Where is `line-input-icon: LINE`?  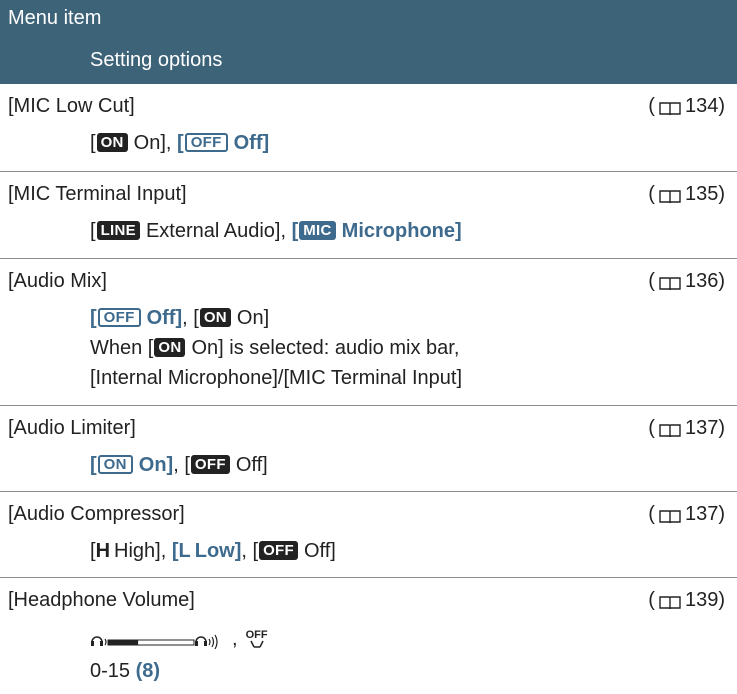
line-input-icon: LINE is located at coordinates (118, 230).